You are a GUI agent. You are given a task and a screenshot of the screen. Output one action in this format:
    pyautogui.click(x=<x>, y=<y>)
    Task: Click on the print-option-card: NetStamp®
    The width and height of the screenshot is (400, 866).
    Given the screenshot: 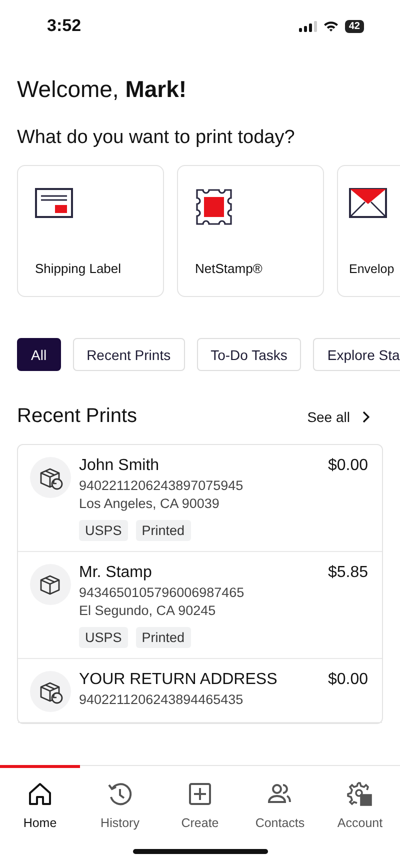 What is the action you would take?
    pyautogui.click(x=250, y=231)
    